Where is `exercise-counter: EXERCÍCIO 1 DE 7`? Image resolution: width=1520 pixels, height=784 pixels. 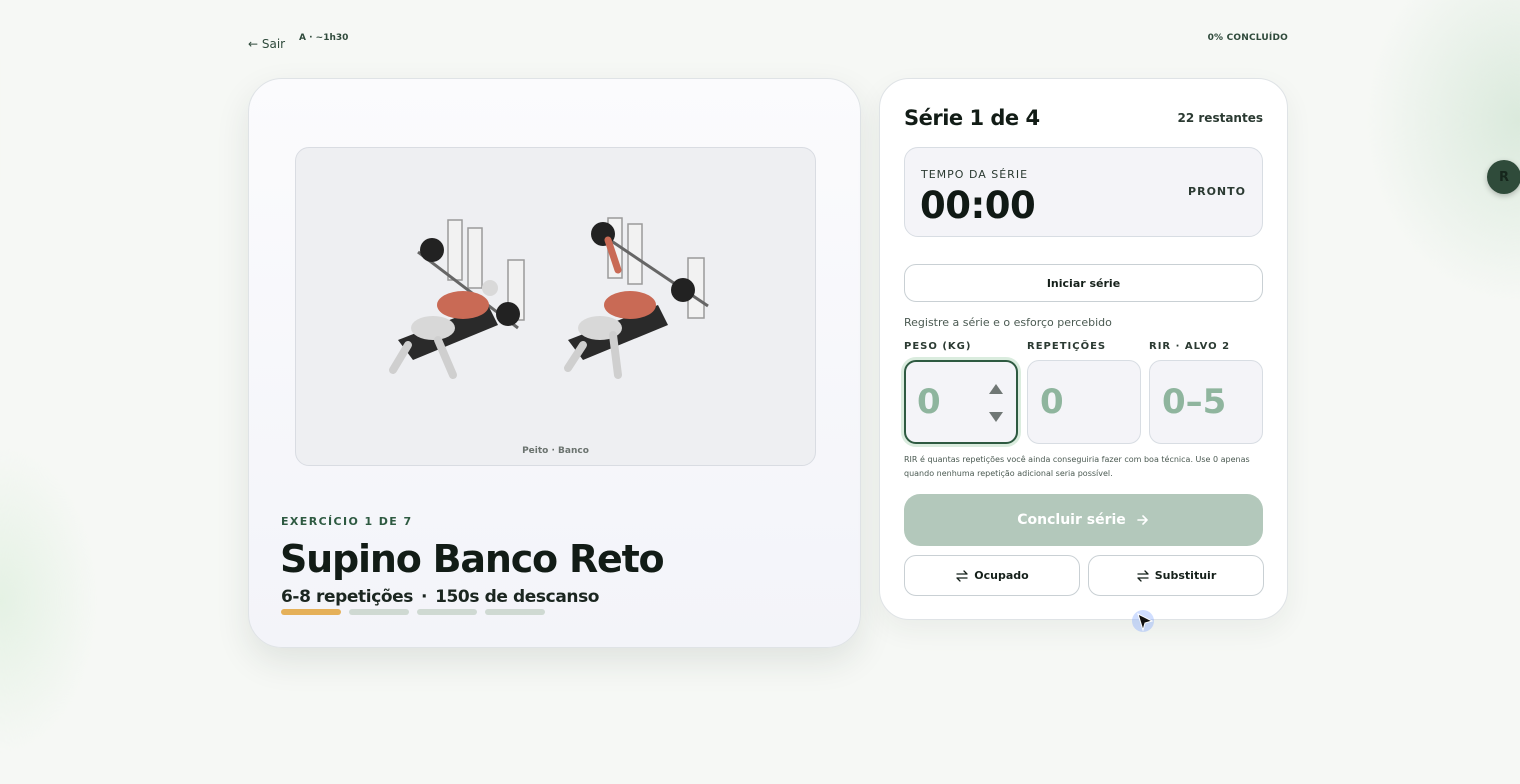 exercise-counter: EXERCÍCIO 1 DE 7 is located at coordinates (347, 521).